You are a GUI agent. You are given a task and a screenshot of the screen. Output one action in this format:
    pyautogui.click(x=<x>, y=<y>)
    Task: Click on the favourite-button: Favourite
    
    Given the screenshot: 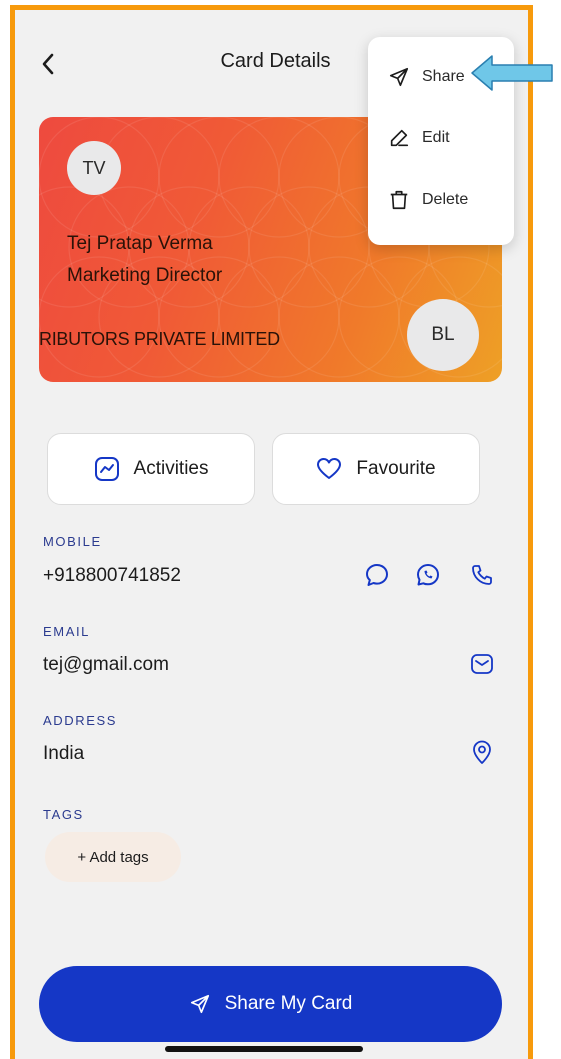 What is the action you would take?
    pyautogui.click(x=376, y=469)
    